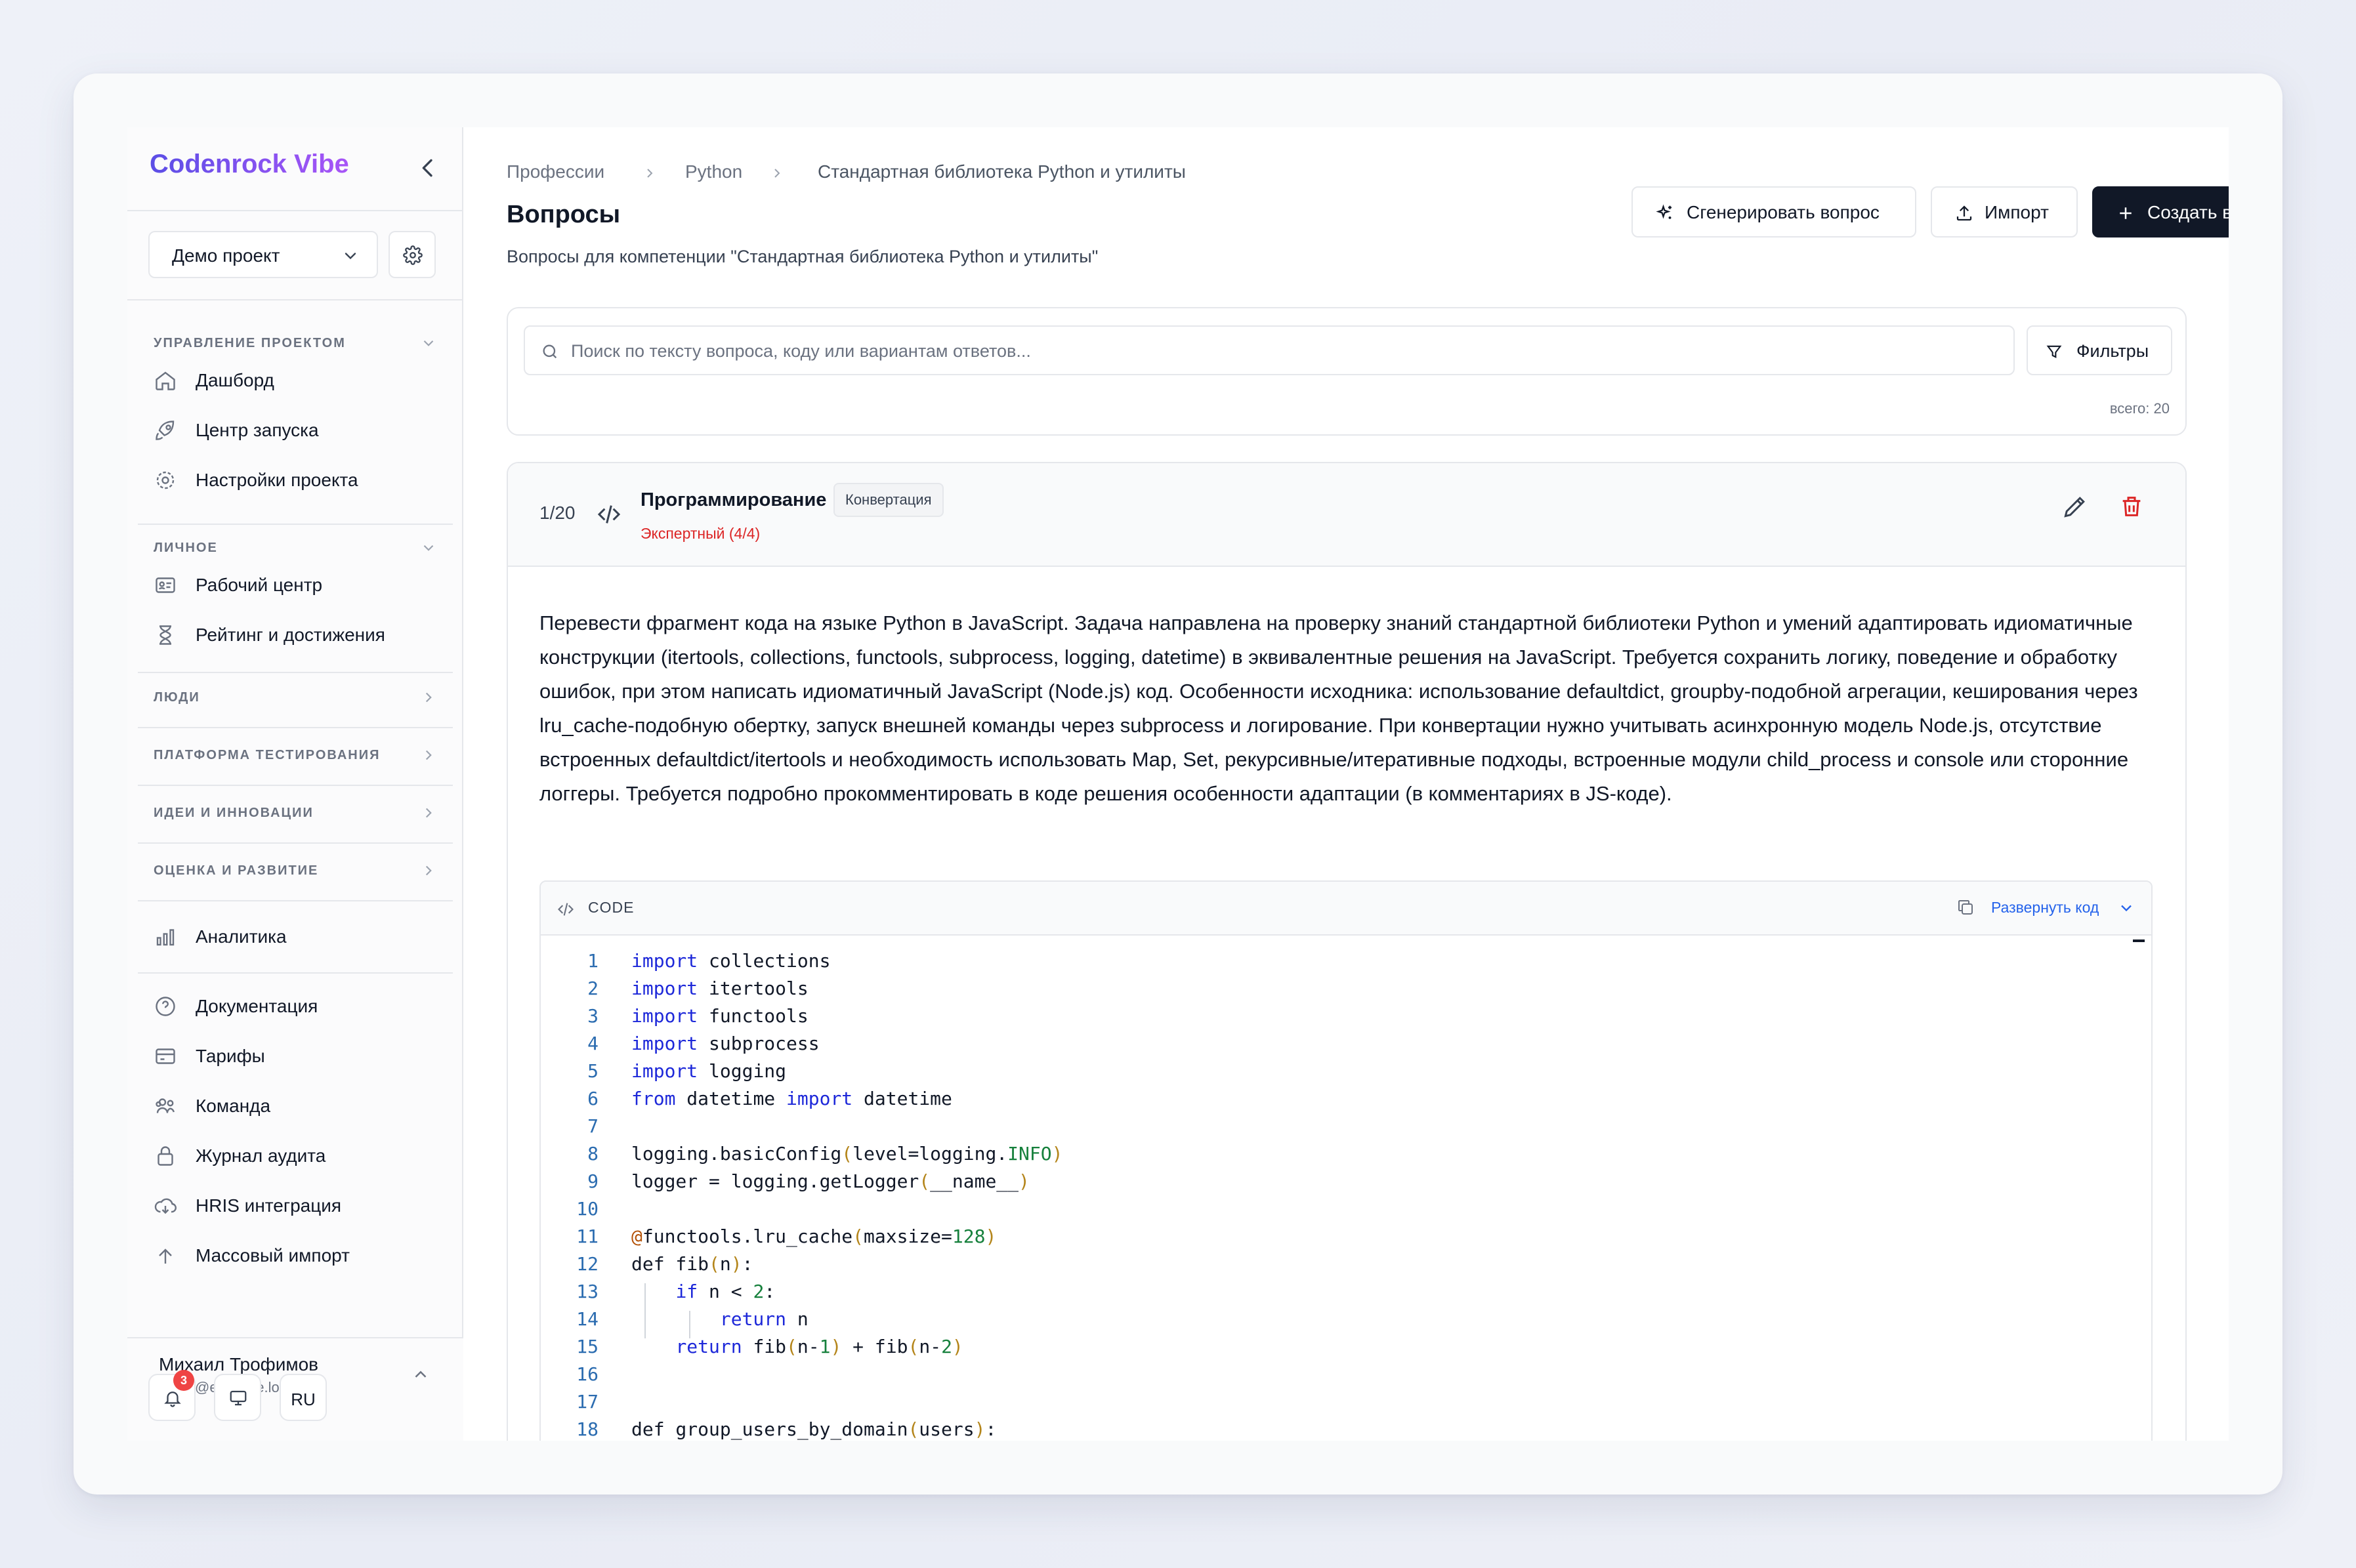  What do you see at coordinates (298, 1206) in the screenshot?
I see `sidebar-item-hris: HRIS интеграция` at bounding box center [298, 1206].